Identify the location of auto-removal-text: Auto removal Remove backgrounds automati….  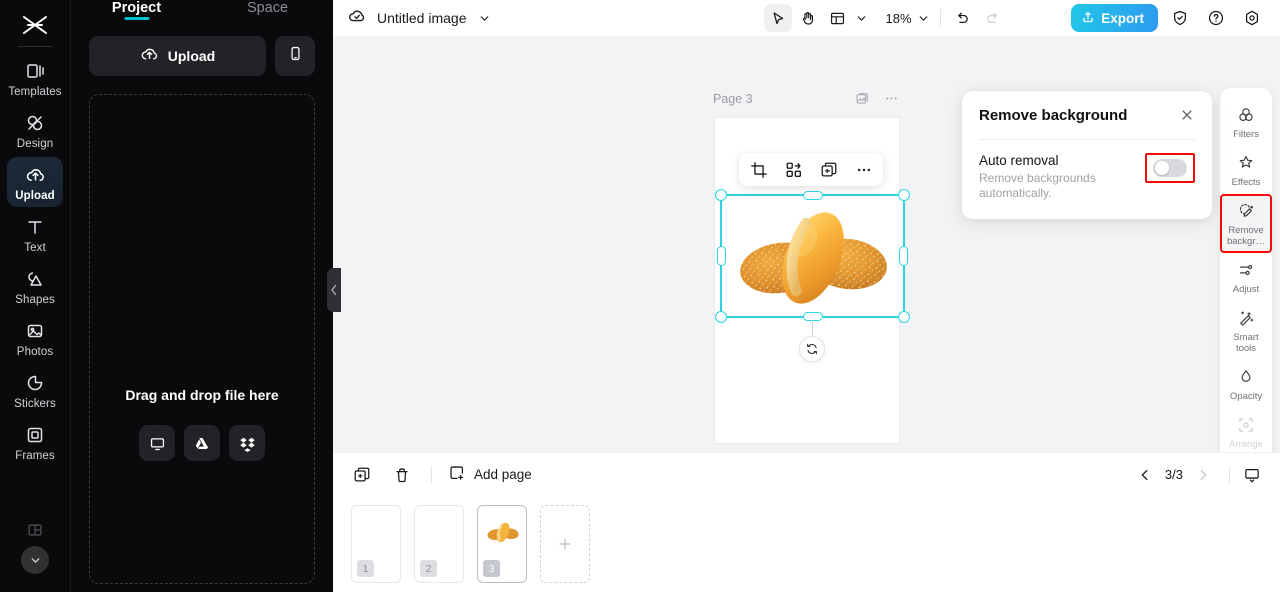
(1049, 177).